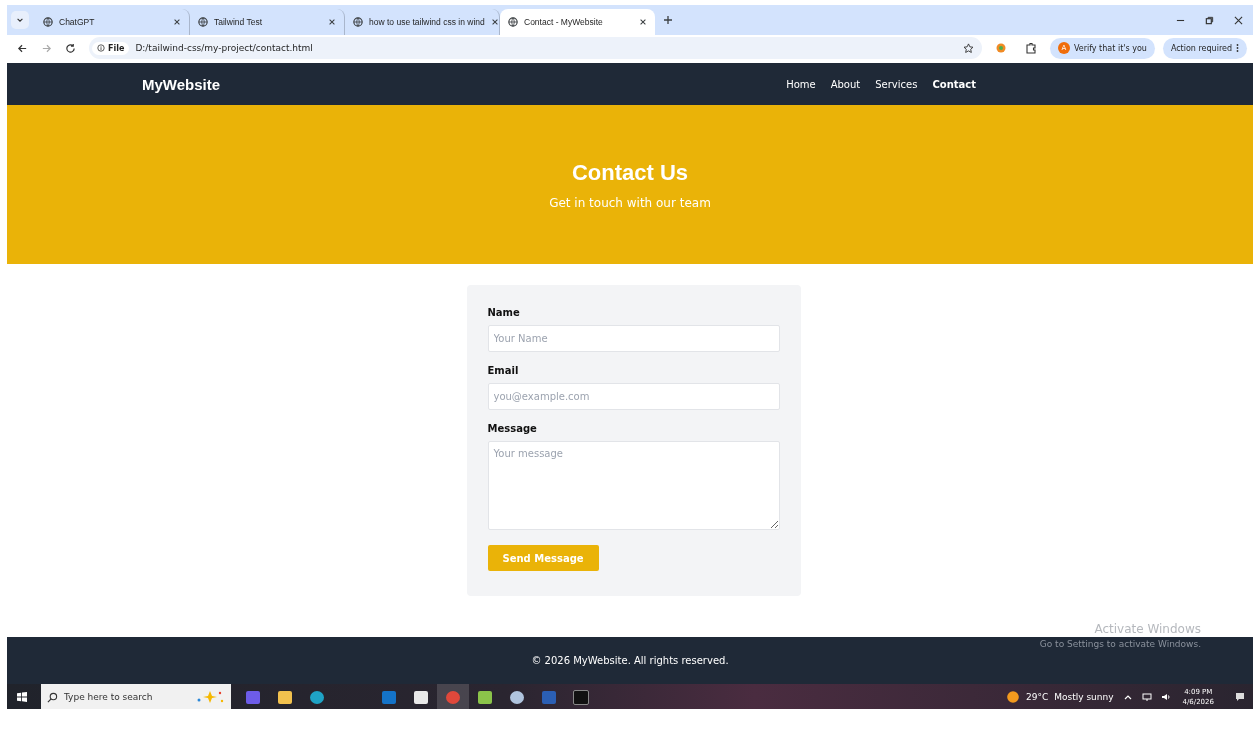 Image resolution: width=1253 pixels, height=732 pixels. What do you see at coordinates (1204, 48) in the screenshot?
I see `action-required-button: Action required` at bounding box center [1204, 48].